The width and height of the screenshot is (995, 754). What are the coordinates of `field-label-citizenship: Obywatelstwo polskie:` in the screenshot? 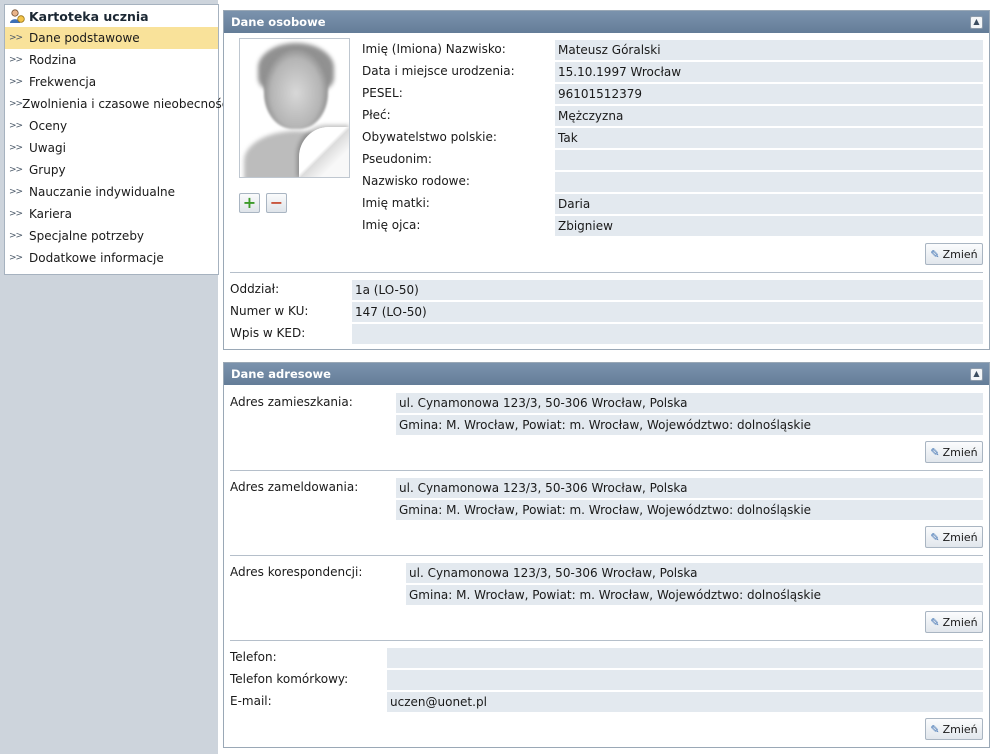 It's located at (429, 137).